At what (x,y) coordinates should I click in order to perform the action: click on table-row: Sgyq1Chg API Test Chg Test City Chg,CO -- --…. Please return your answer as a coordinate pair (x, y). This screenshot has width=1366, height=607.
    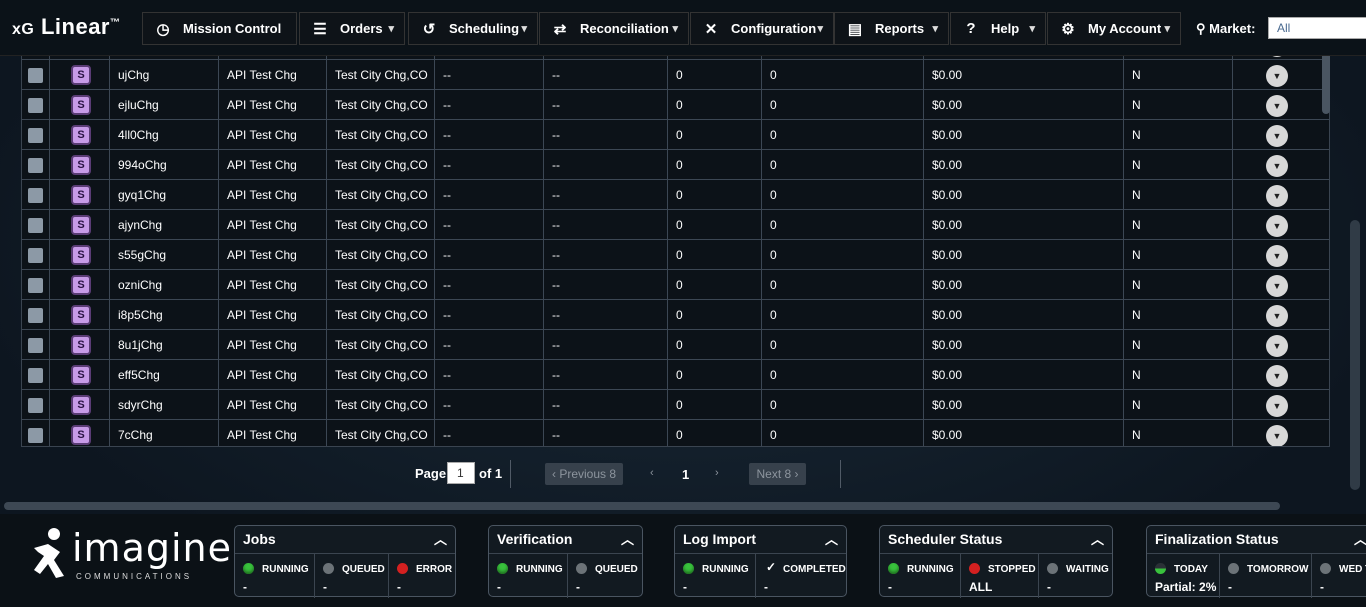
    Looking at the image, I should click on (675, 195).